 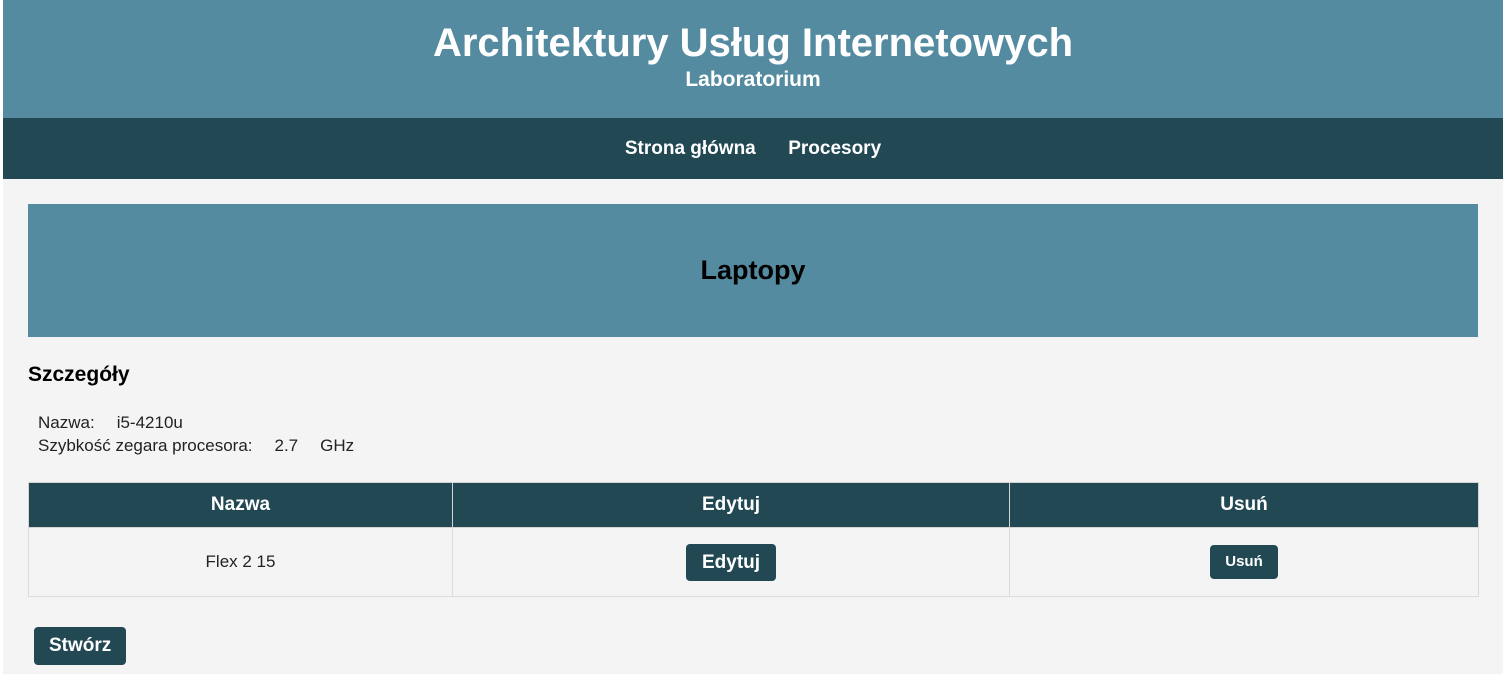 What do you see at coordinates (1244, 505) in the screenshot?
I see `column-header-delete: Usuń` at bounding box center [1244, 505].